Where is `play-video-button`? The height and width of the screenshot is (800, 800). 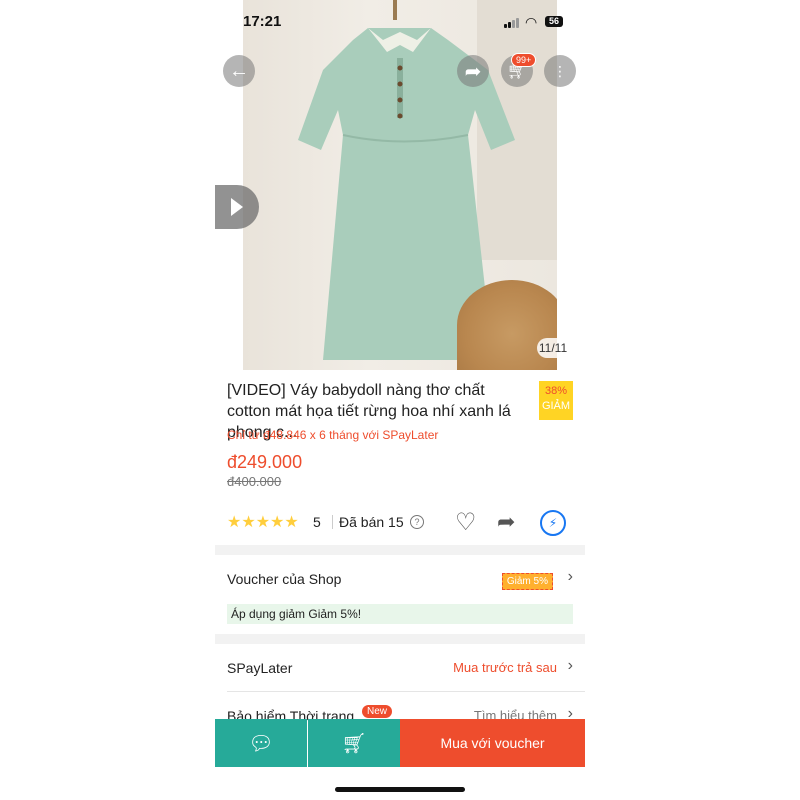 play-video-button is located at coordinates (237, 207).